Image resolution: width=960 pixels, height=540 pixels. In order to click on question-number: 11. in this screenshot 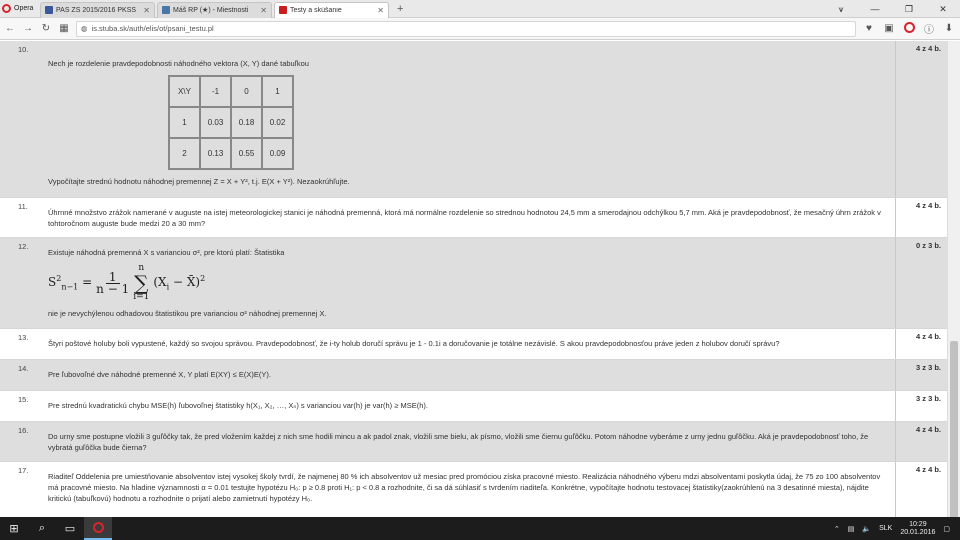, I will do `click(23, 206)`.